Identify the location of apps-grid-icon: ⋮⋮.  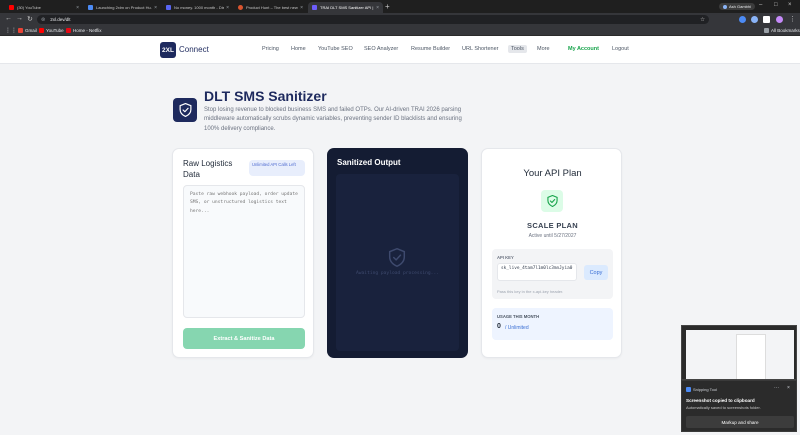
(11, 30).